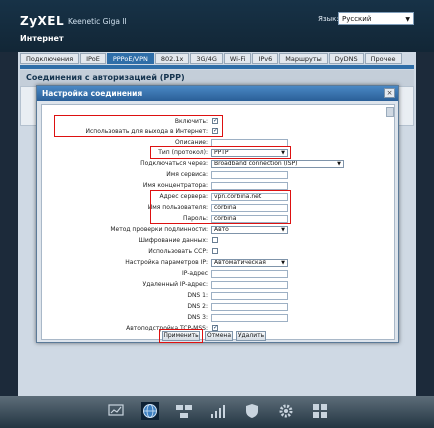  I want to click on highlight-protocol, so click(220, 152).